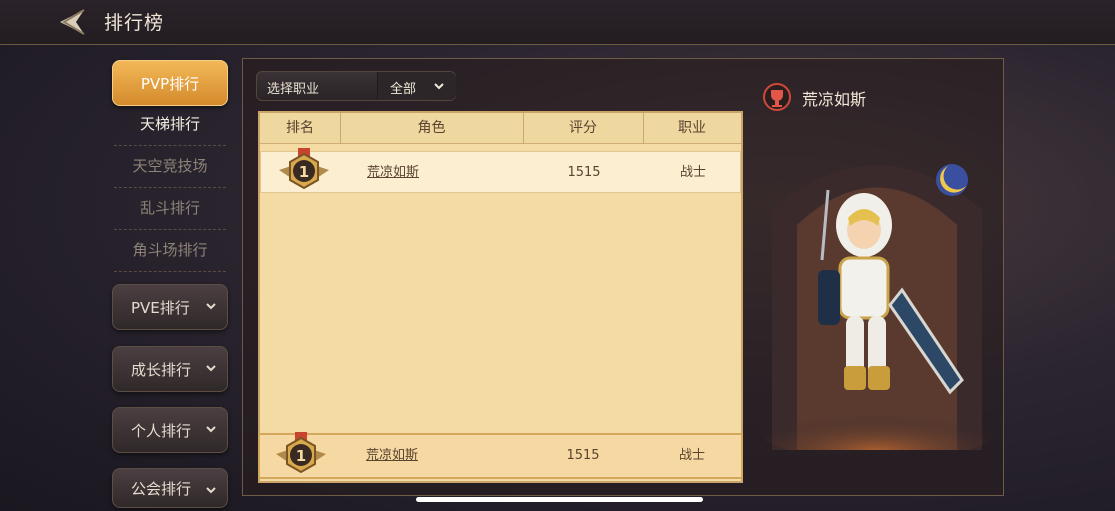 The width and height of the screenshot is (1115, 511). I want to click on home-indicator, so click(559, 499).